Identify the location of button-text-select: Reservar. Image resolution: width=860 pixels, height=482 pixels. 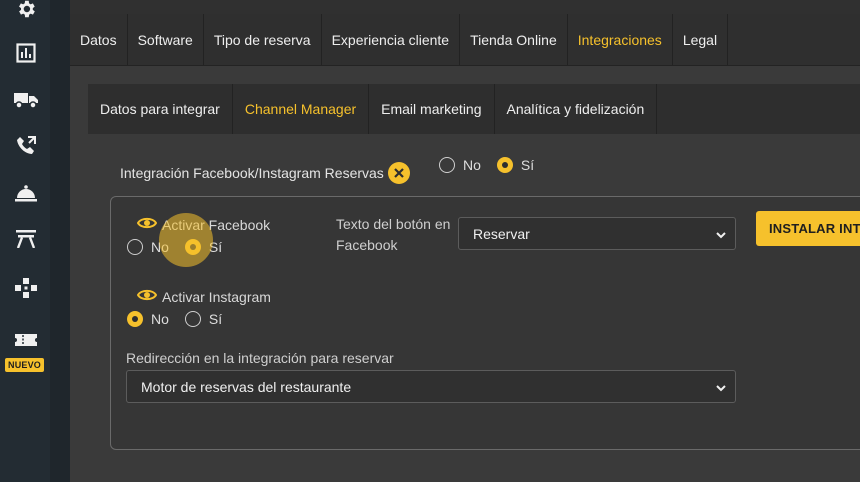
(597, 233).